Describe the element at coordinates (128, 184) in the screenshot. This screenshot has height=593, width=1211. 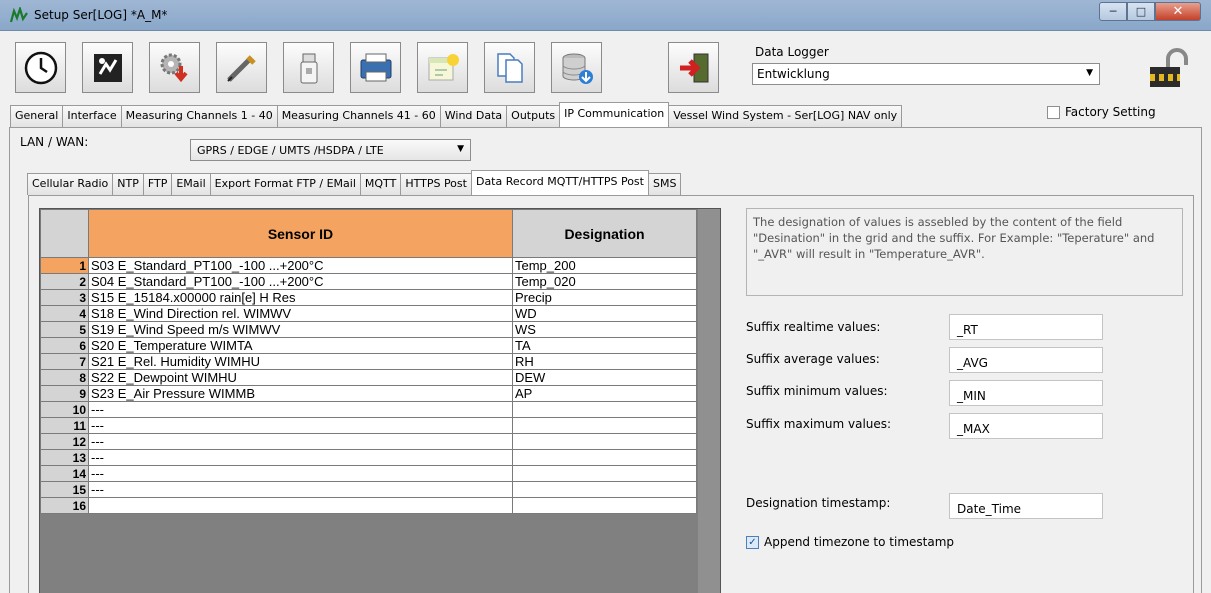
I see `tab-ntp: NTP` at that location.